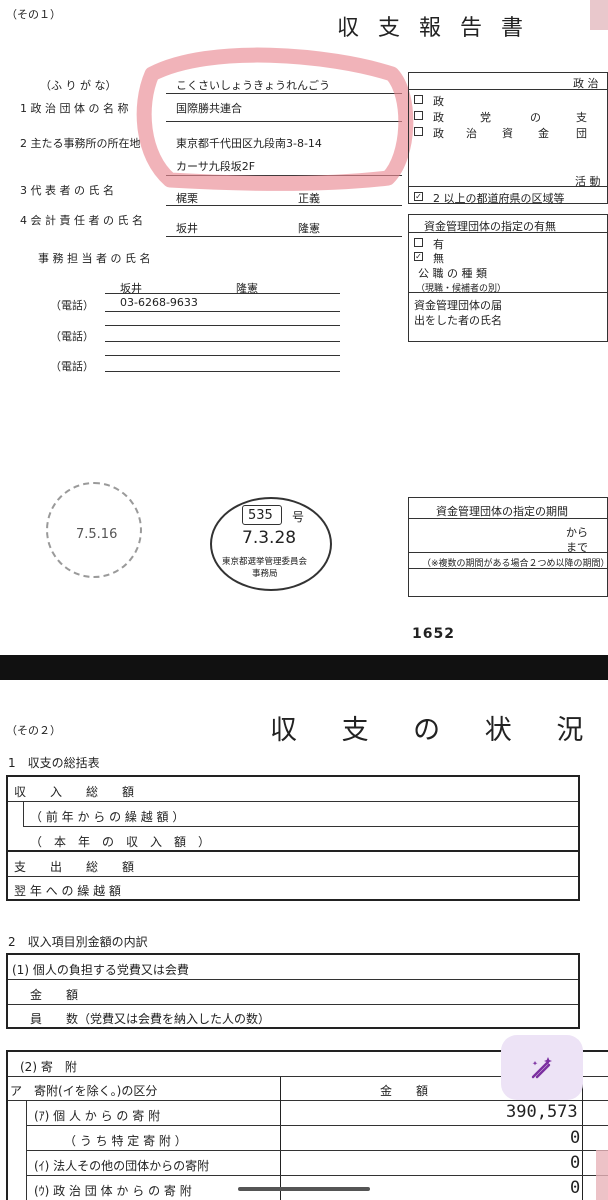 The height and width of the screenshot is (1200, 608). What do you see at coordinates (78, 942) in the screenshot?
I see `section2-title: 2 収入項目別金額の内訳` at bounding box center [78, 942].